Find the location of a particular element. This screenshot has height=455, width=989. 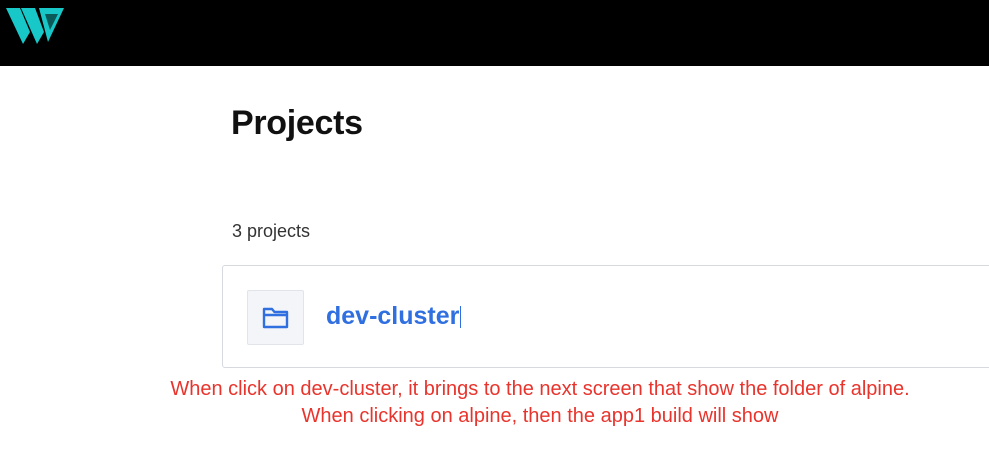

project-name: dev-cluster is located at coordinates (393, 316).